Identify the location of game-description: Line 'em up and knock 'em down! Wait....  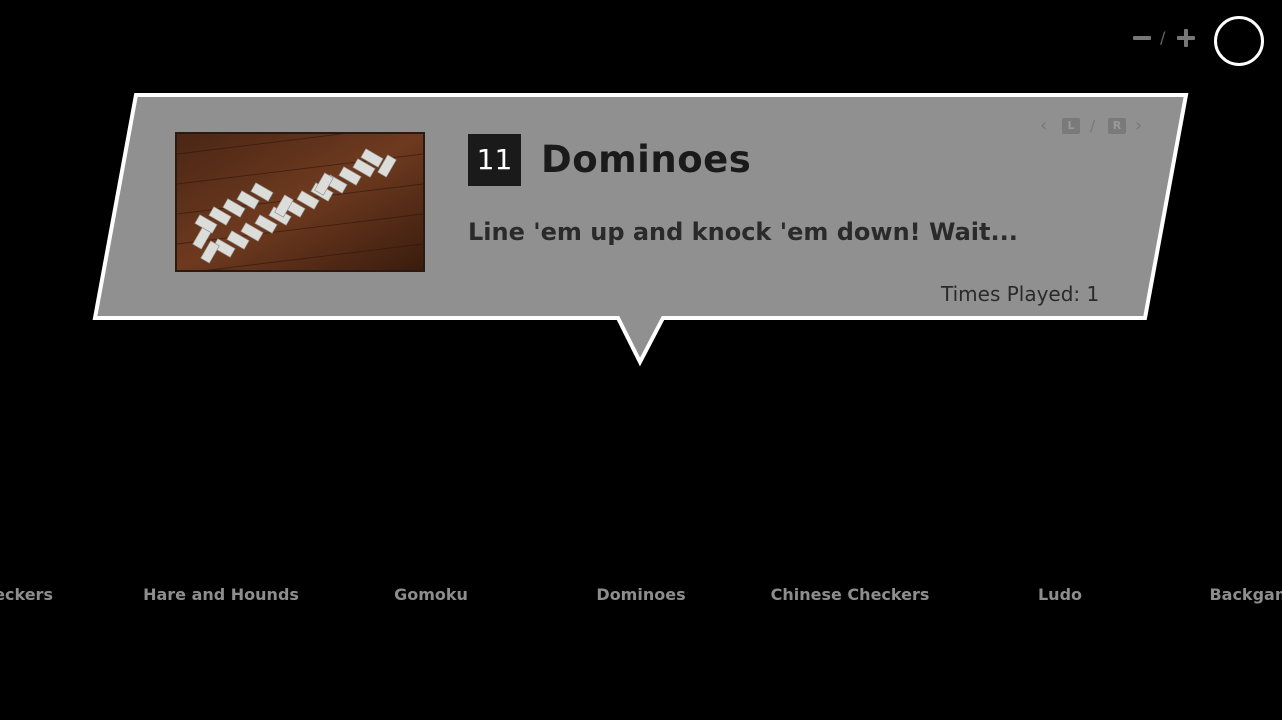
(743, 232).